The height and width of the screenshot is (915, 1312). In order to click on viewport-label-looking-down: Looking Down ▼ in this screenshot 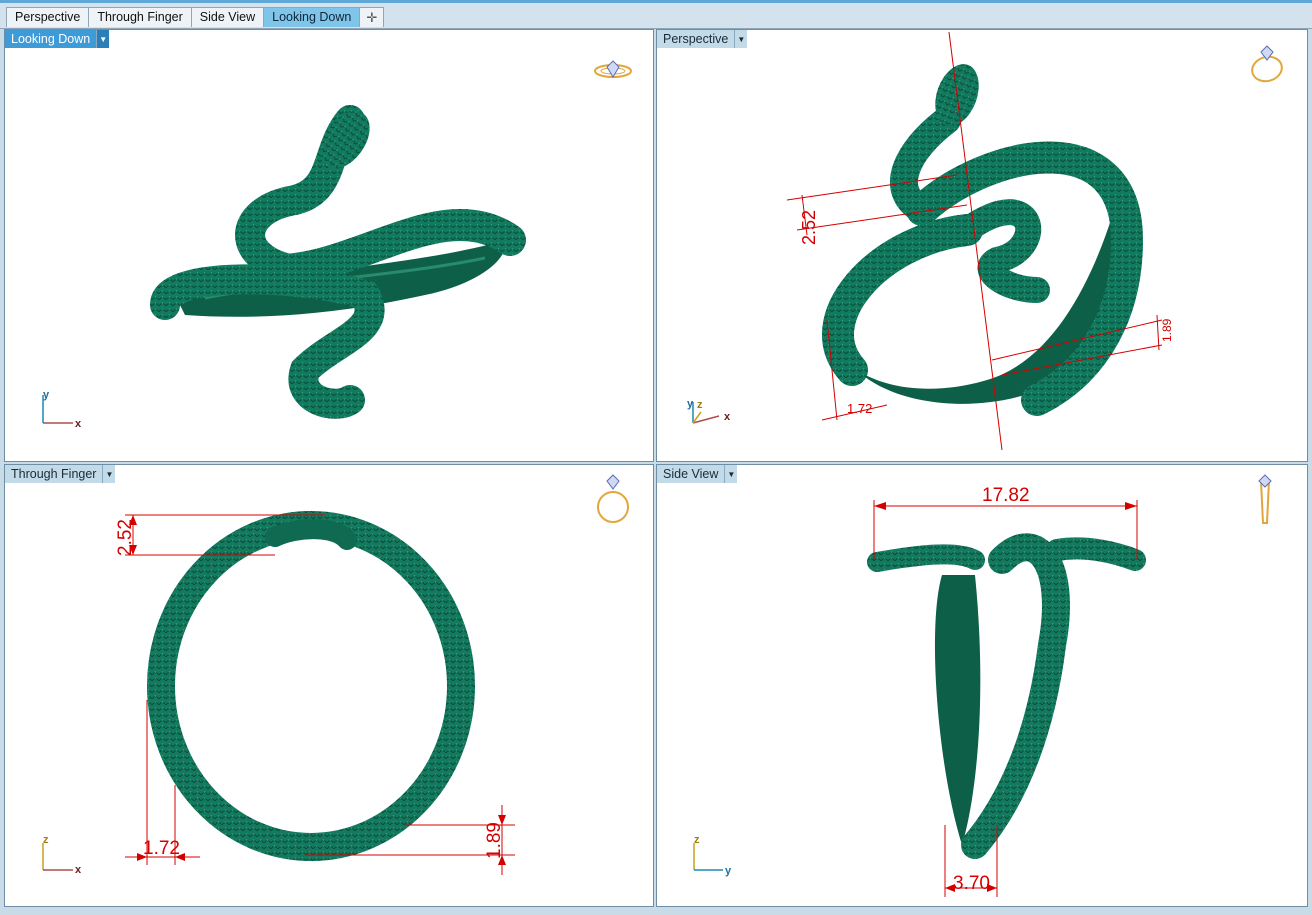, I will do `click(57, 39)`.